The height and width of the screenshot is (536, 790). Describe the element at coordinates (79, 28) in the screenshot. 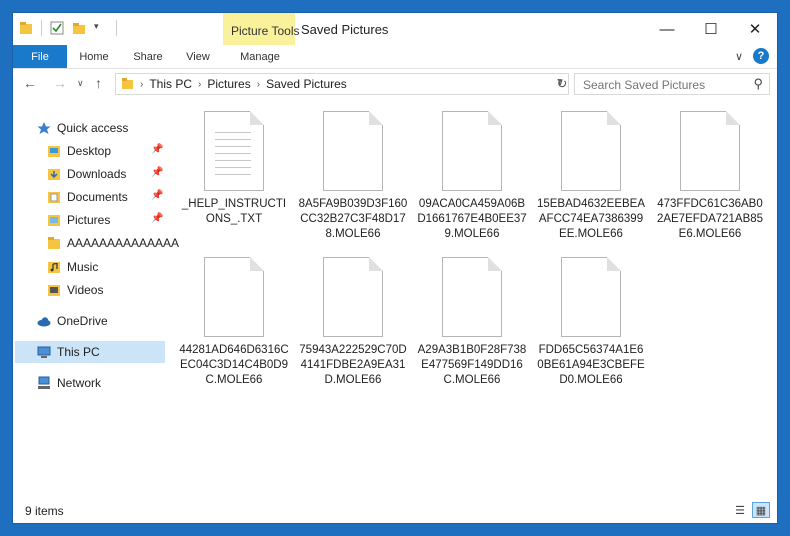

I see `new-folder-icon` at that location.